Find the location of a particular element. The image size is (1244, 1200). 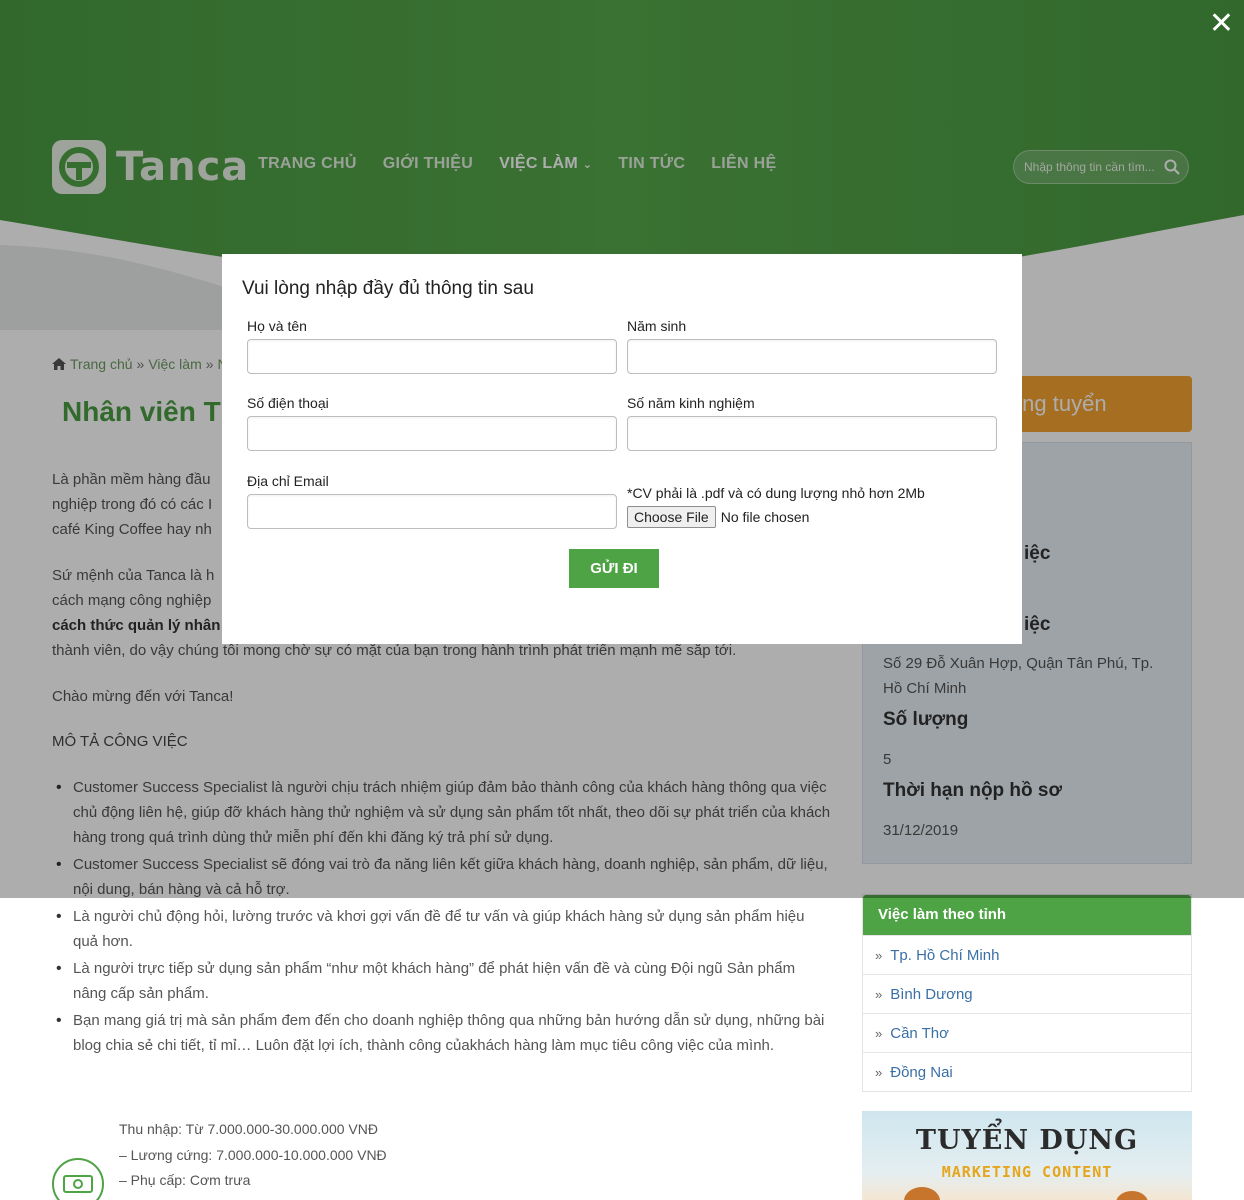

cv-file-input: Choose File No file chosen is located at coordinates (718, 517).